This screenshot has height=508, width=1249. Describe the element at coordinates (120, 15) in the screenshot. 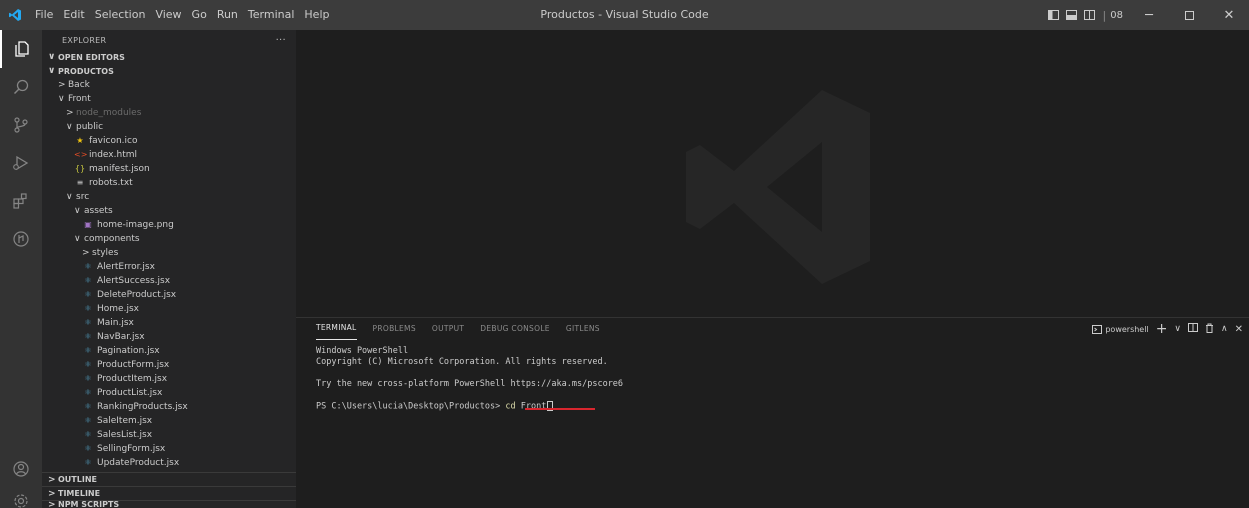

I see `menu-selection: Selection` at that location.